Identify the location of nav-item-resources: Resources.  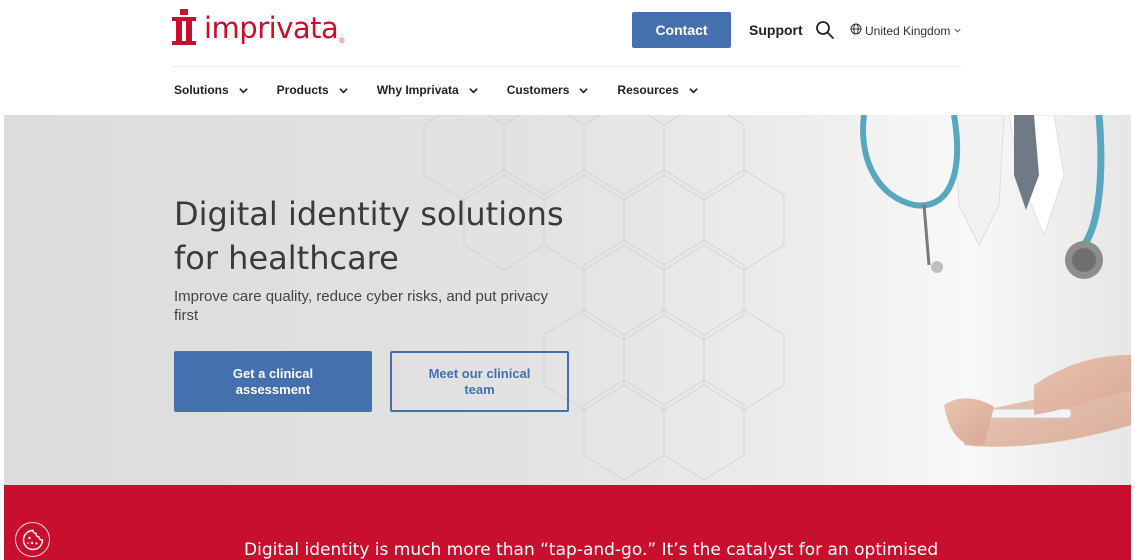
(657, 90).